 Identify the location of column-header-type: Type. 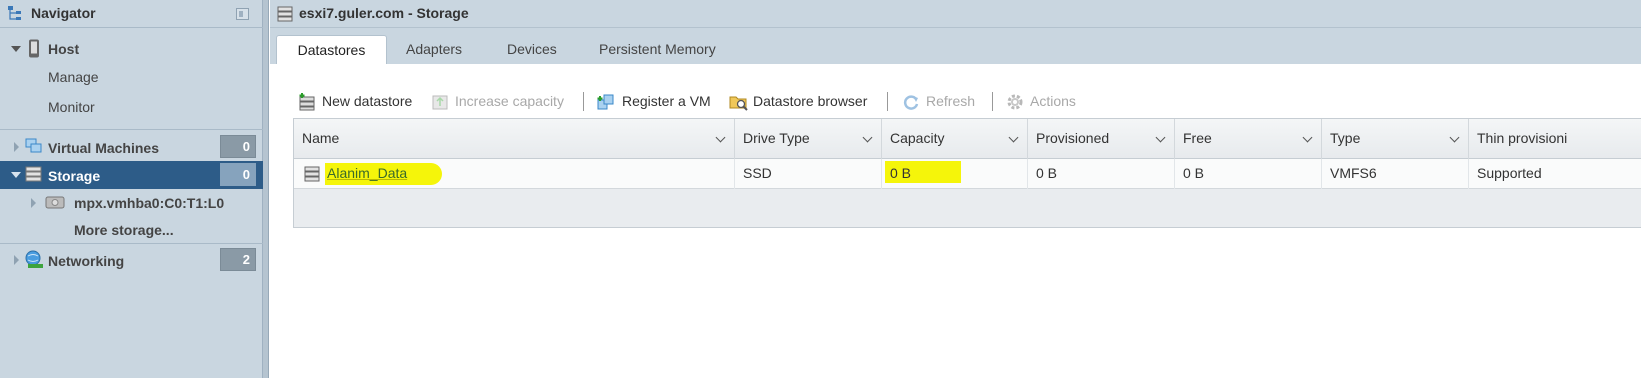
(1395, 139).